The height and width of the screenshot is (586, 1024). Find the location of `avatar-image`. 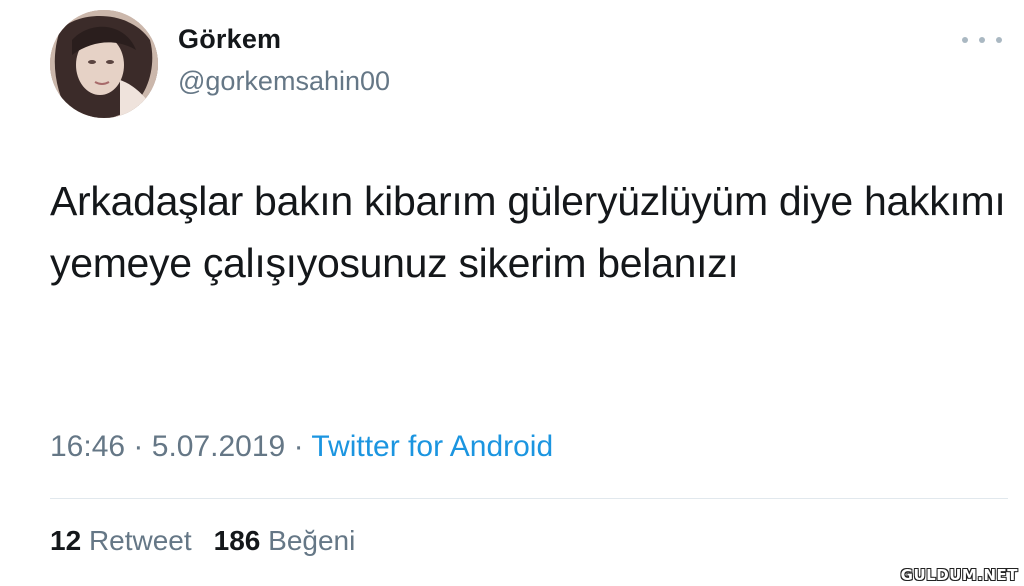

avatar-image is located at coordinates (104, 64).